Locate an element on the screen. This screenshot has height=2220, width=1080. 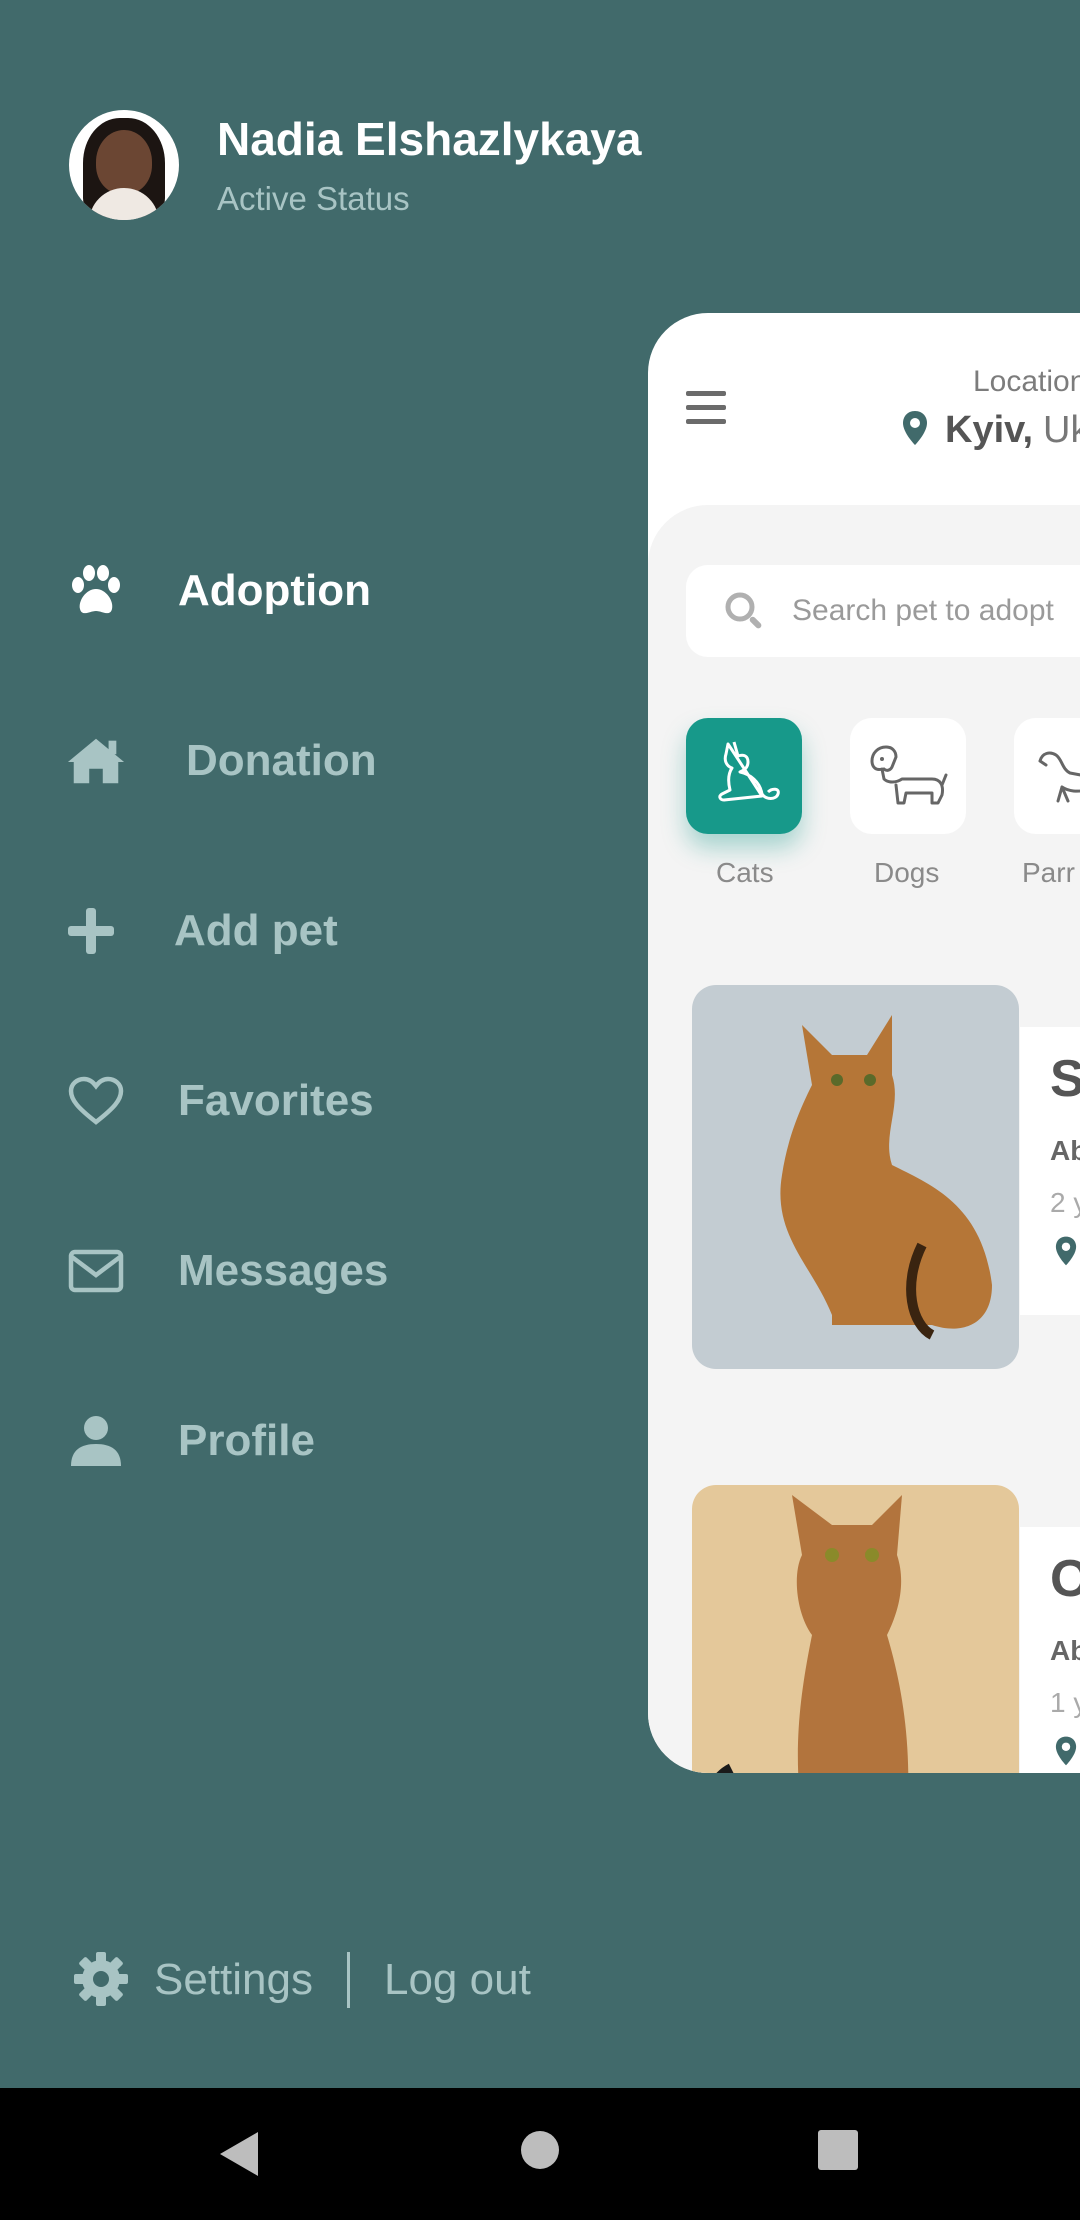
menu-label: Profile is located at coordinates (246, 1440).